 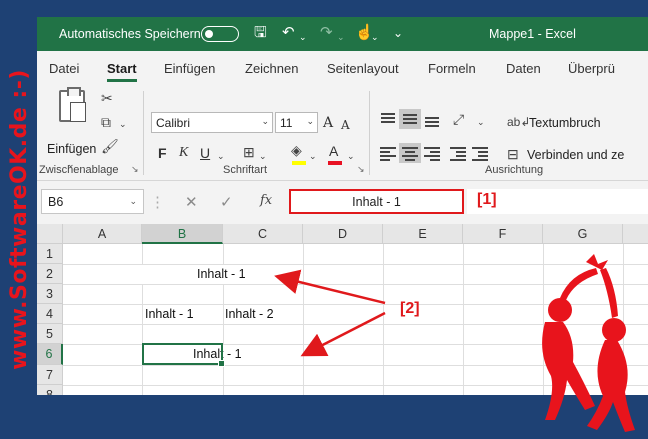 What do you see at coordinates (92, 201) in the screenshot?
I see `name-box: B6 ⌄` at bounding box center [92, 201].